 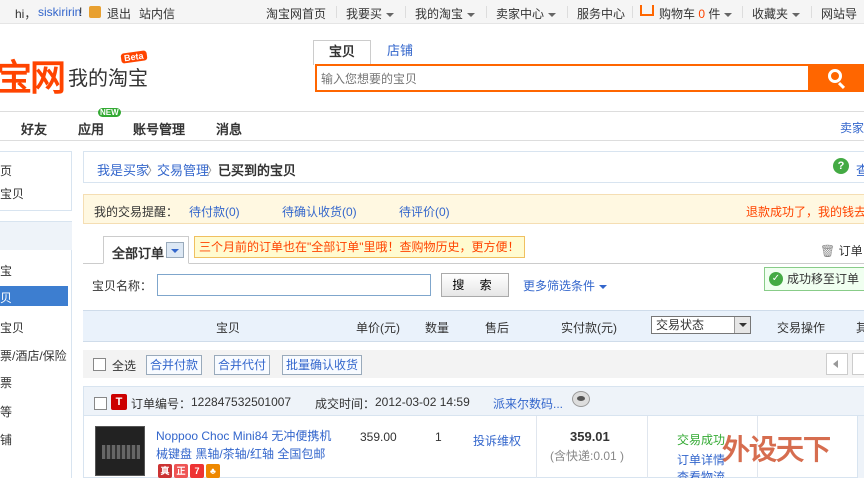 What do you see at coordinates (520, 14) in the screenshot?
I see `seller-center-label: 卖家中心` at bounding box center [520, 14].